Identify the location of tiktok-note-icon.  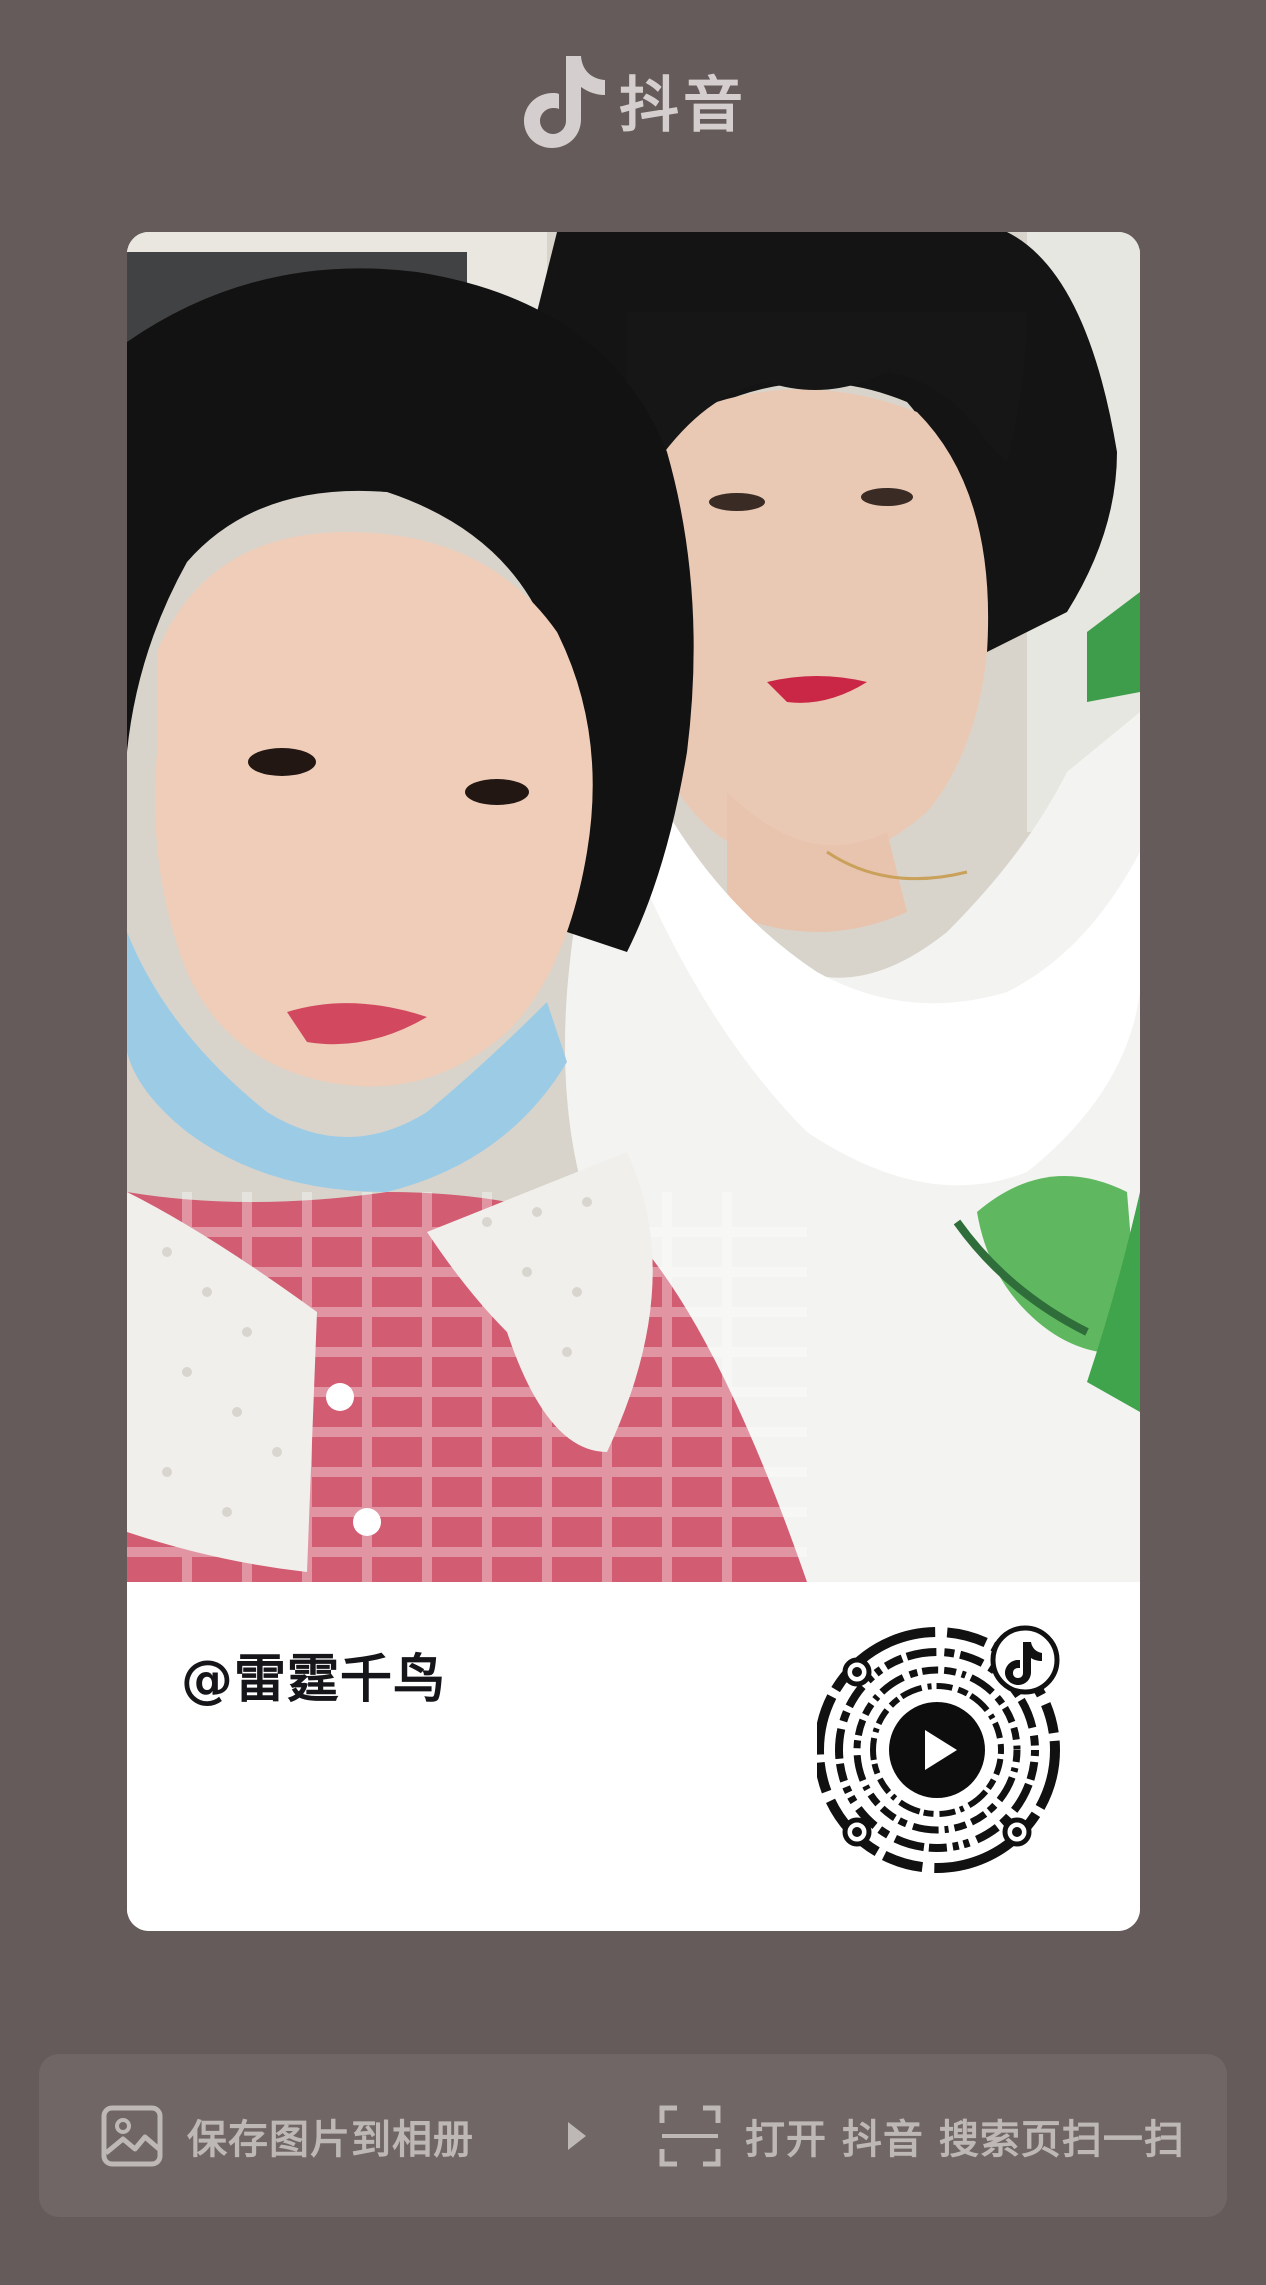
(564, 102).